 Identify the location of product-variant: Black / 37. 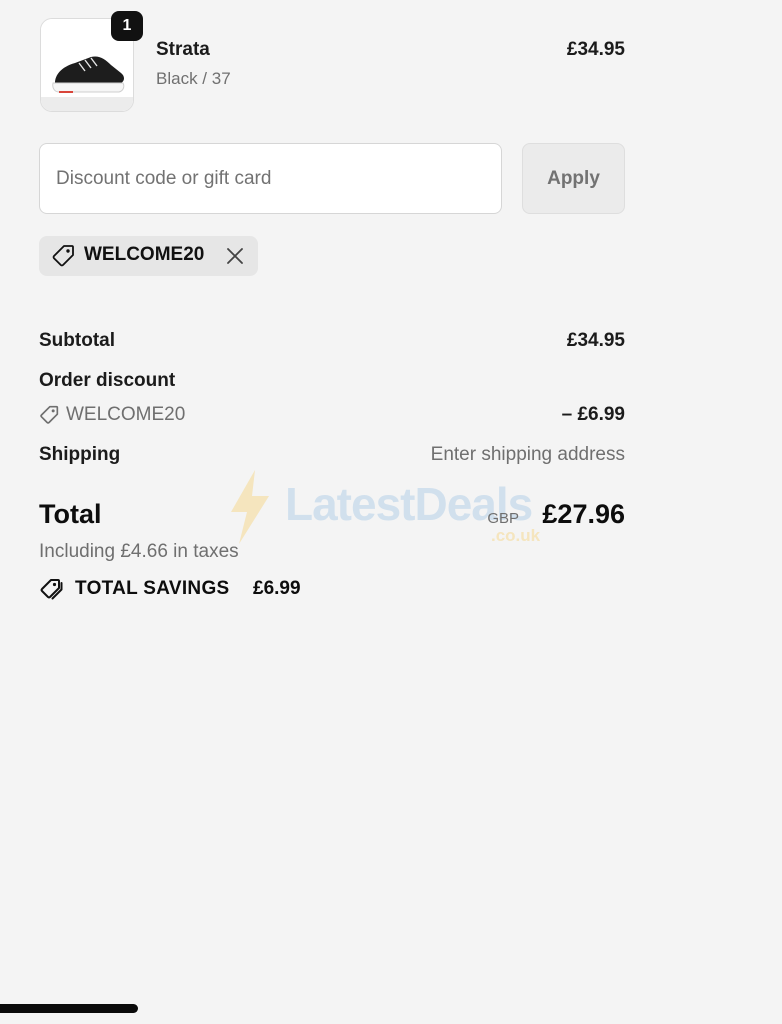
(193, 78).